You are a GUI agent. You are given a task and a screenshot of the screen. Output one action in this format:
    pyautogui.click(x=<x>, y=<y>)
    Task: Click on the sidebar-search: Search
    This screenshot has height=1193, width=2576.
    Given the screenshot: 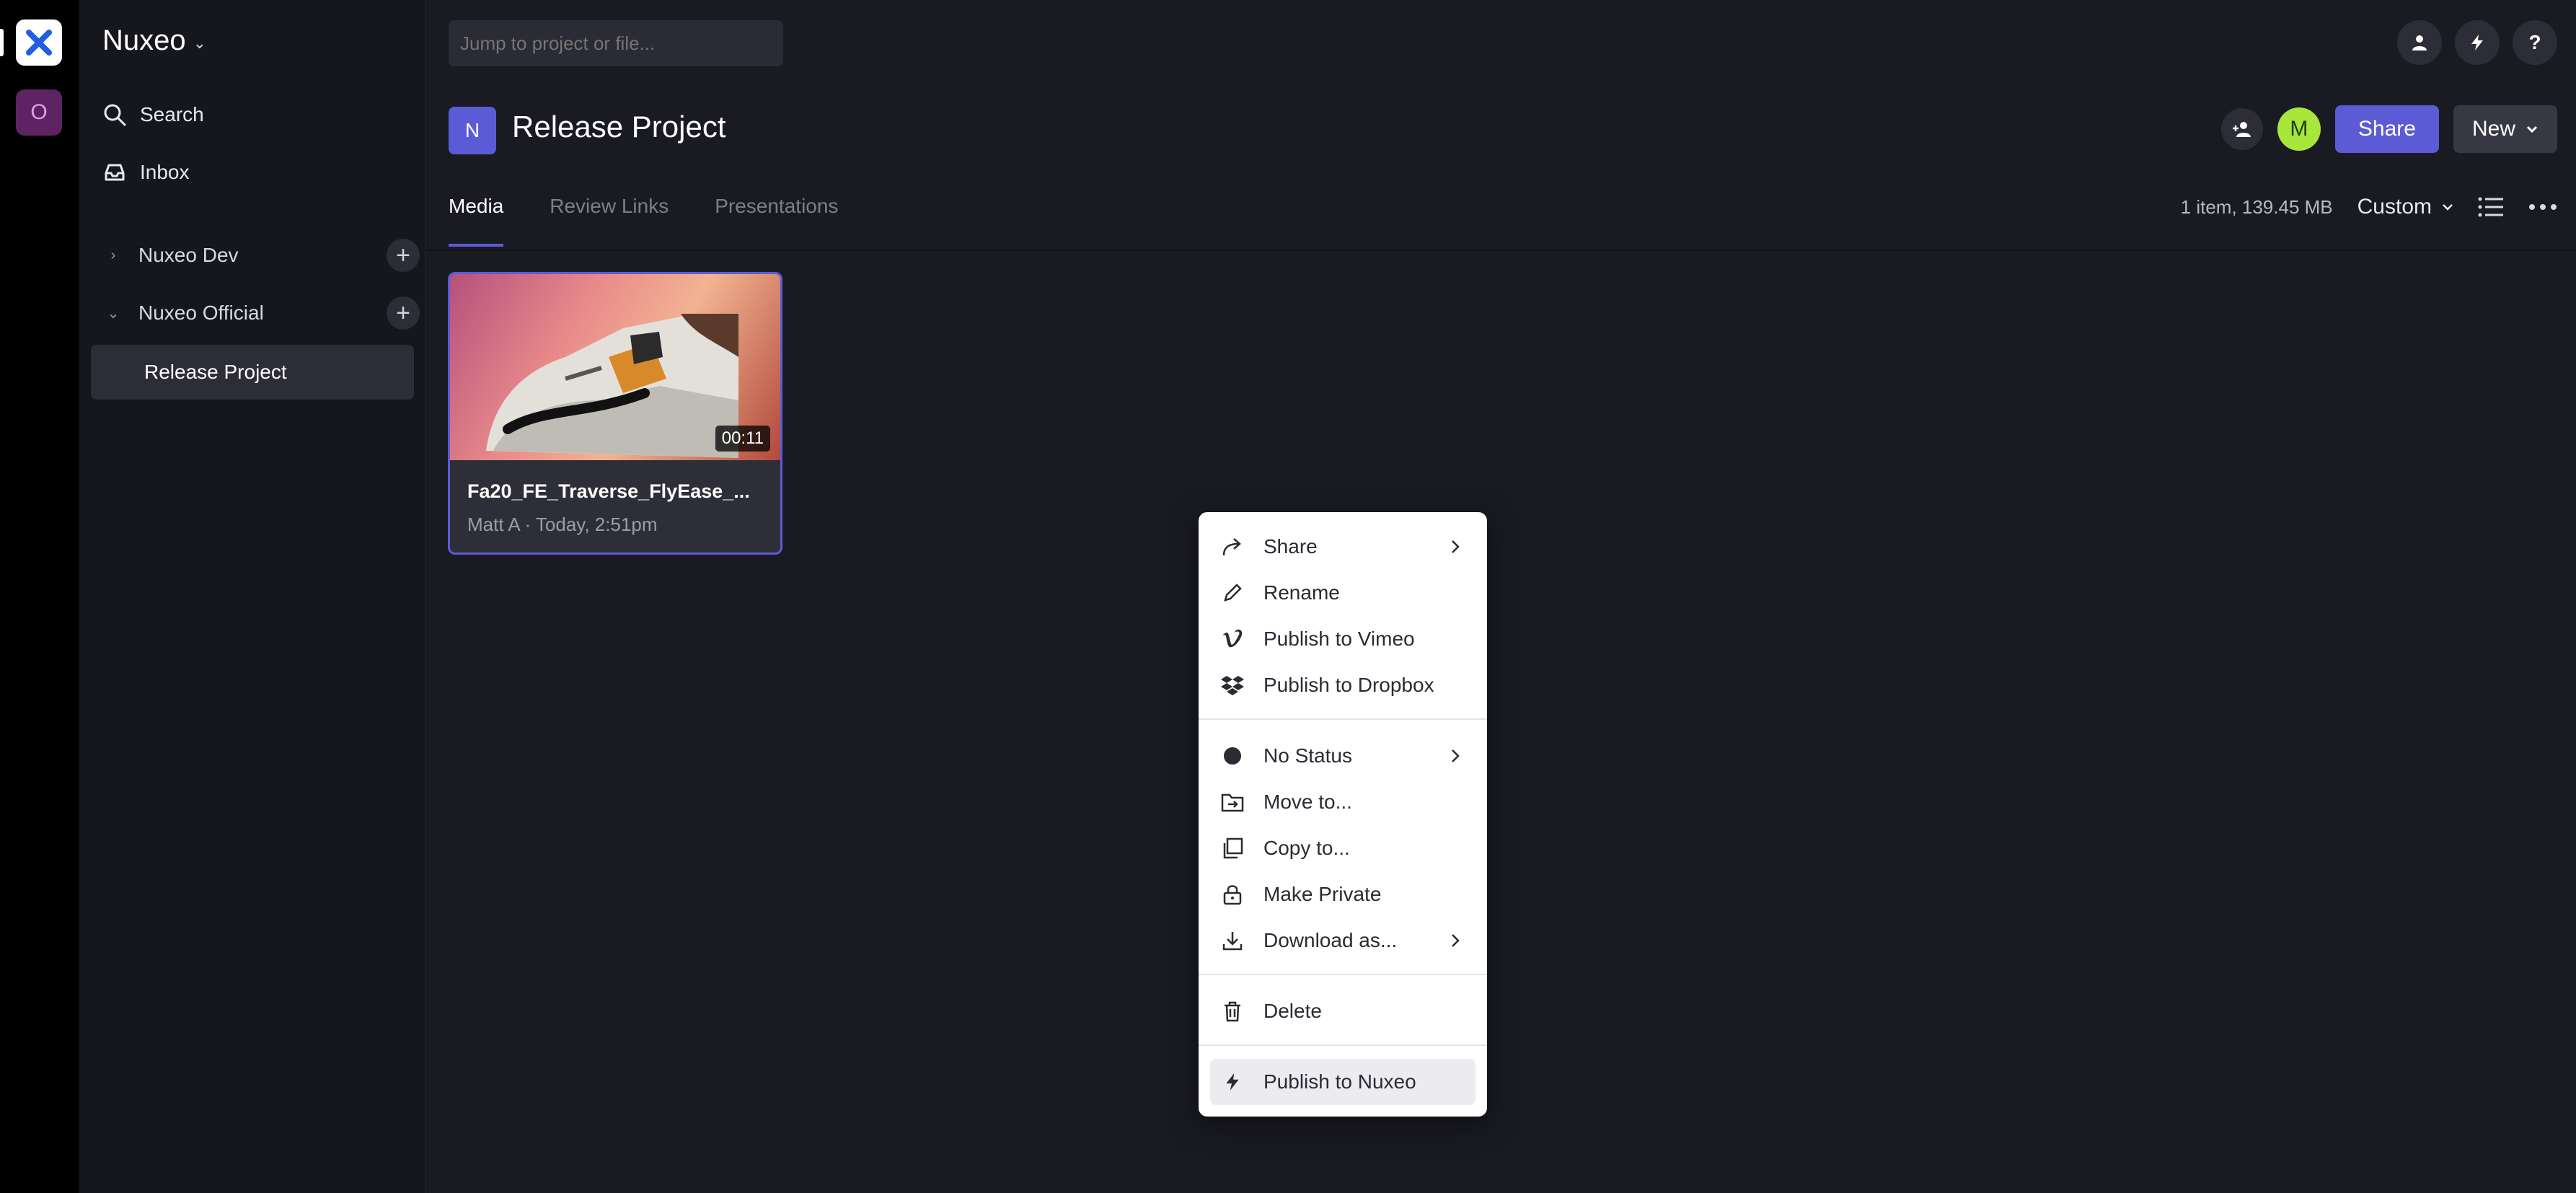 What is the action you would take?
    pyautogui.click(x=153, y=115)
    